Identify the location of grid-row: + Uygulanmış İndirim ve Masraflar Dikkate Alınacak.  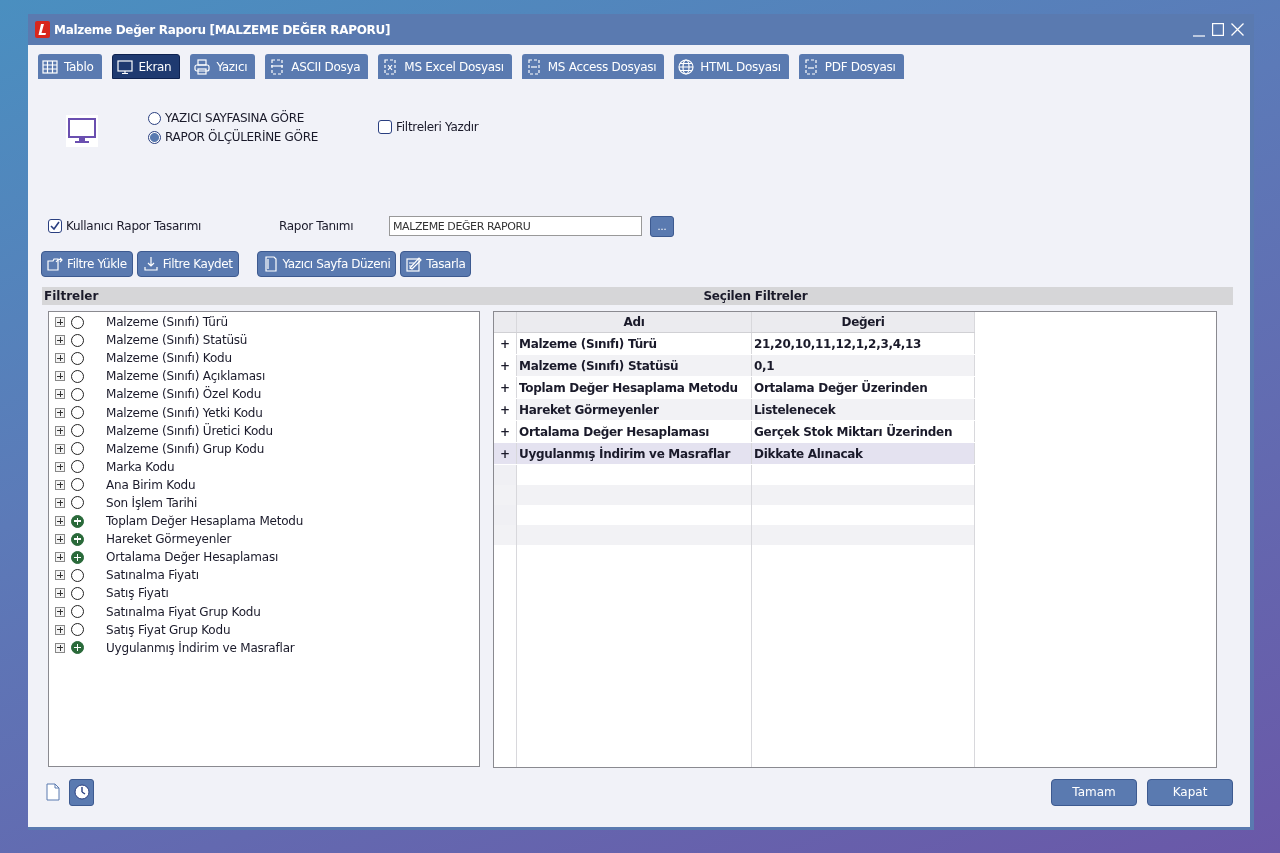
(855, 453).